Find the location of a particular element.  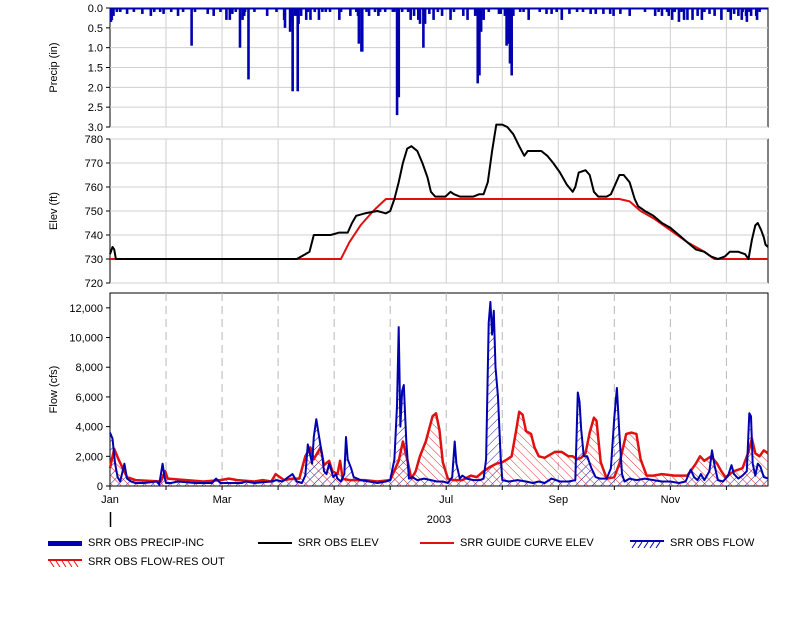

y-tick-label-precip: 2.0 is located at coordinates (95, 88).